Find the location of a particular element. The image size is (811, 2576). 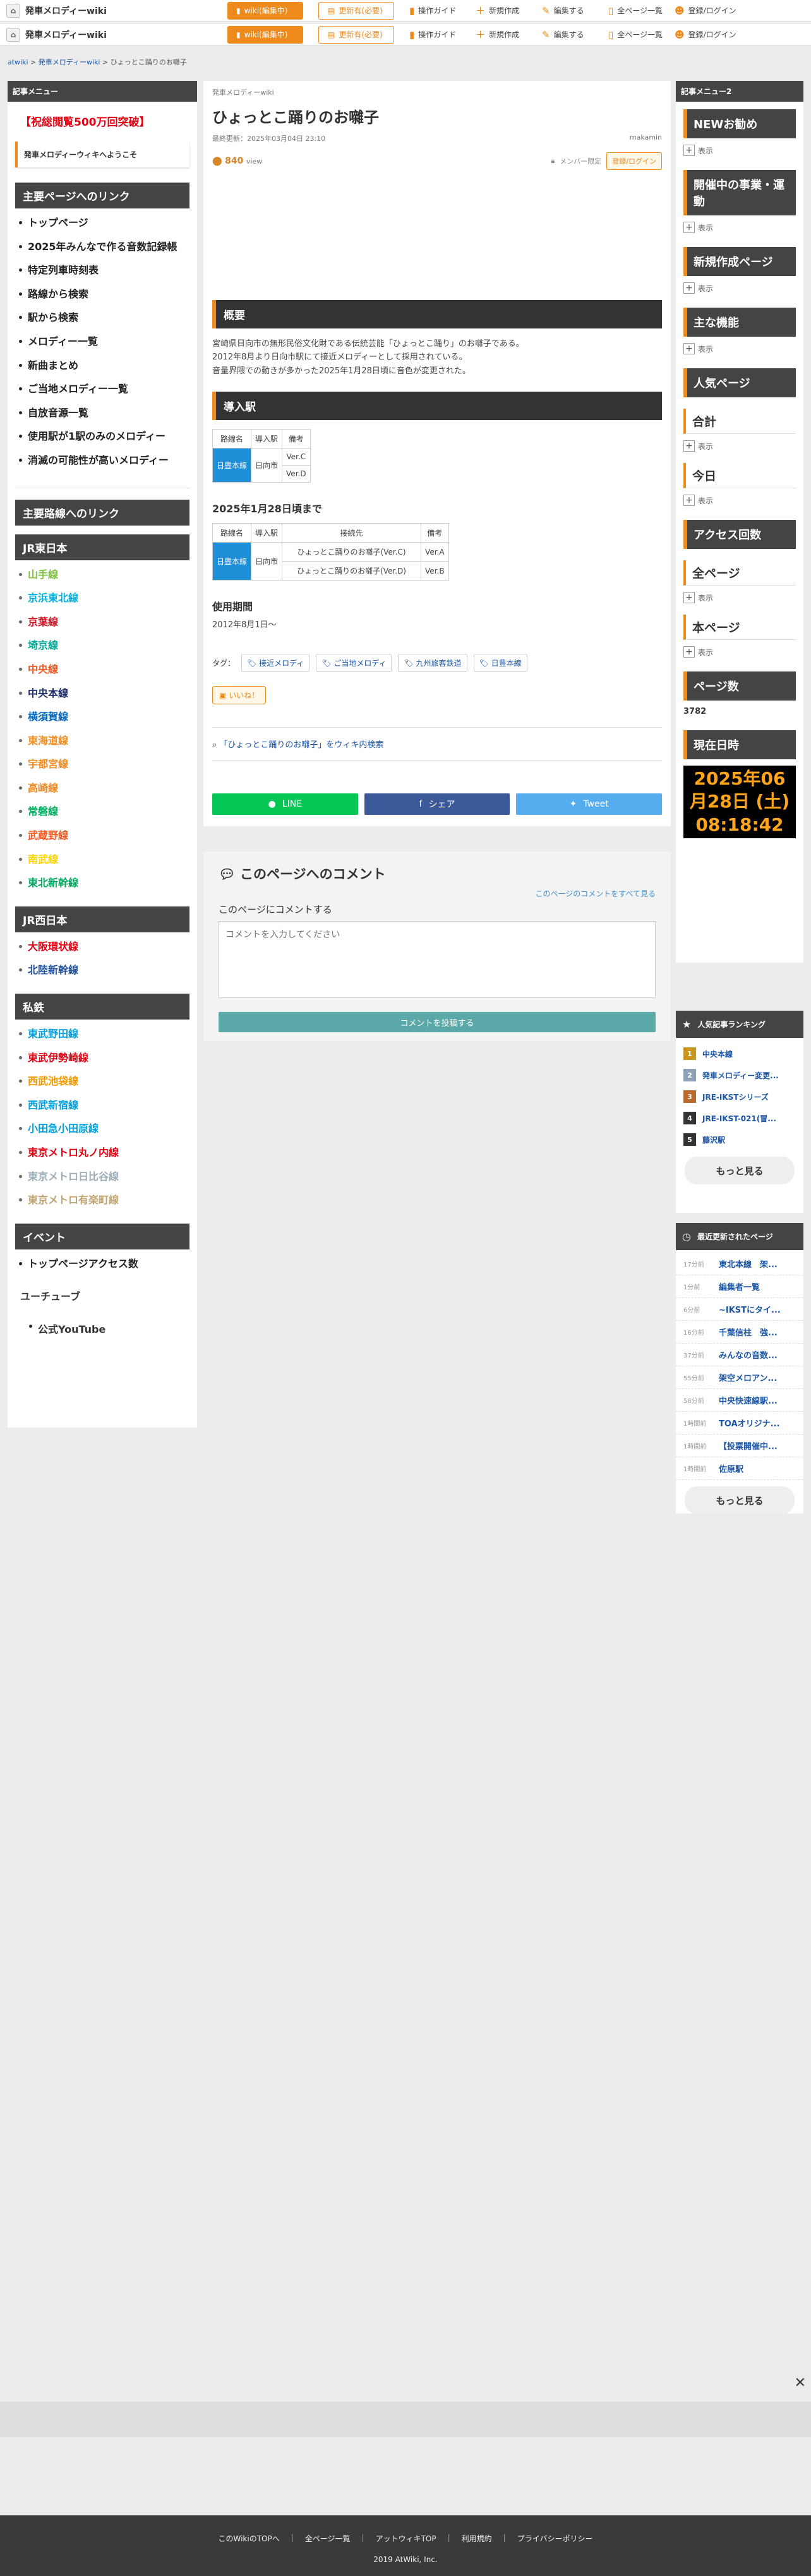

login-button: 登録/ログイン is located at coordinates (634, 161).